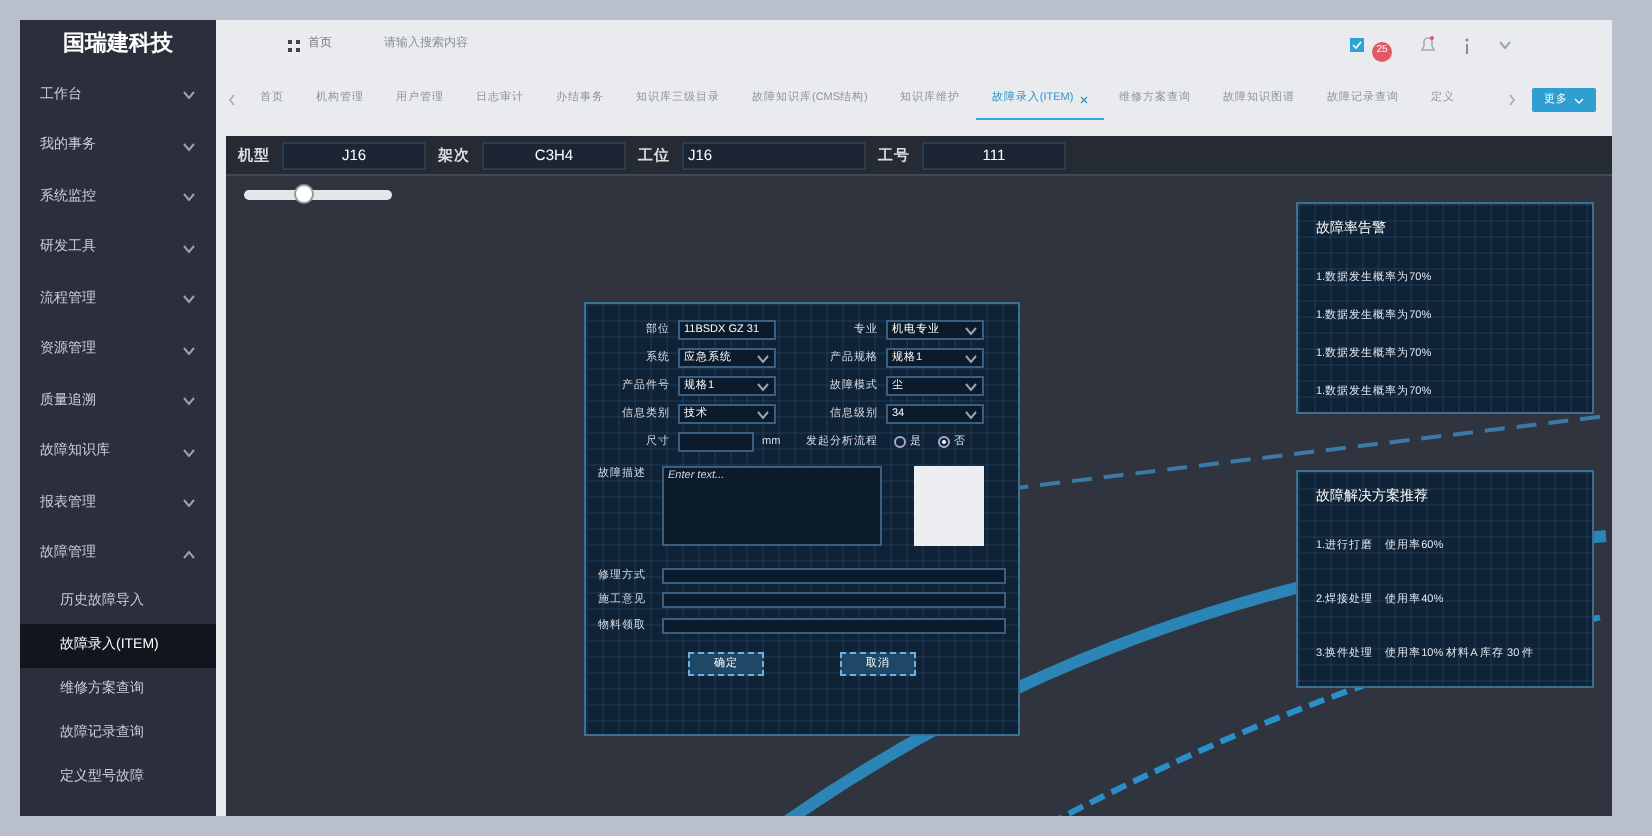  Describe the element at coordinates (189, 554) in the screenshot. I see `chevron-up-icon` at that location.